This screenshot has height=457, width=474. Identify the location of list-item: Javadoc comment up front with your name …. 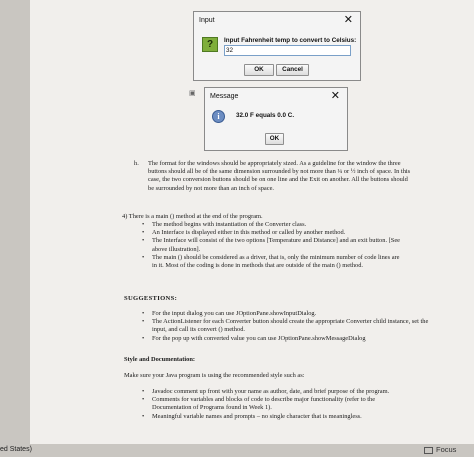
(273, 392).